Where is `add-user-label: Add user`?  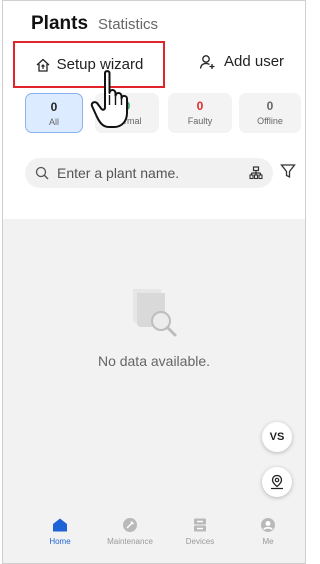
add-user-label: Add user is located at coordinates (254, 61).